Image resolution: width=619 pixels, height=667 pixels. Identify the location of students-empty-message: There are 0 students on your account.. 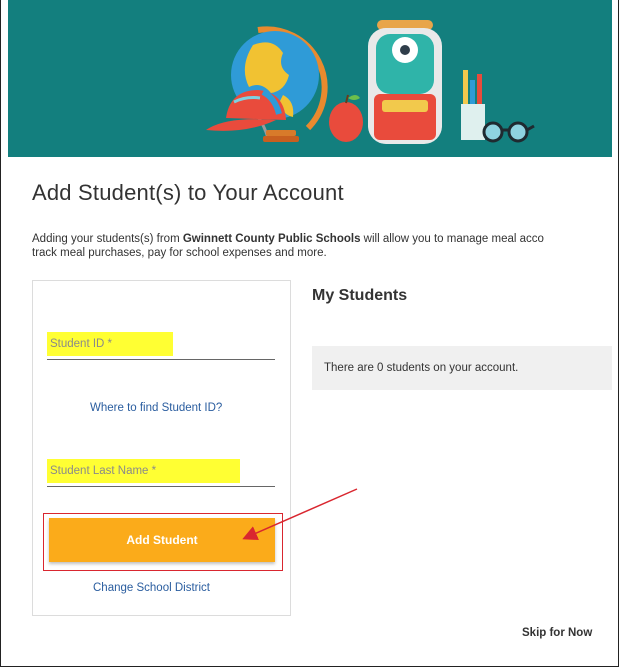
(421, 368).